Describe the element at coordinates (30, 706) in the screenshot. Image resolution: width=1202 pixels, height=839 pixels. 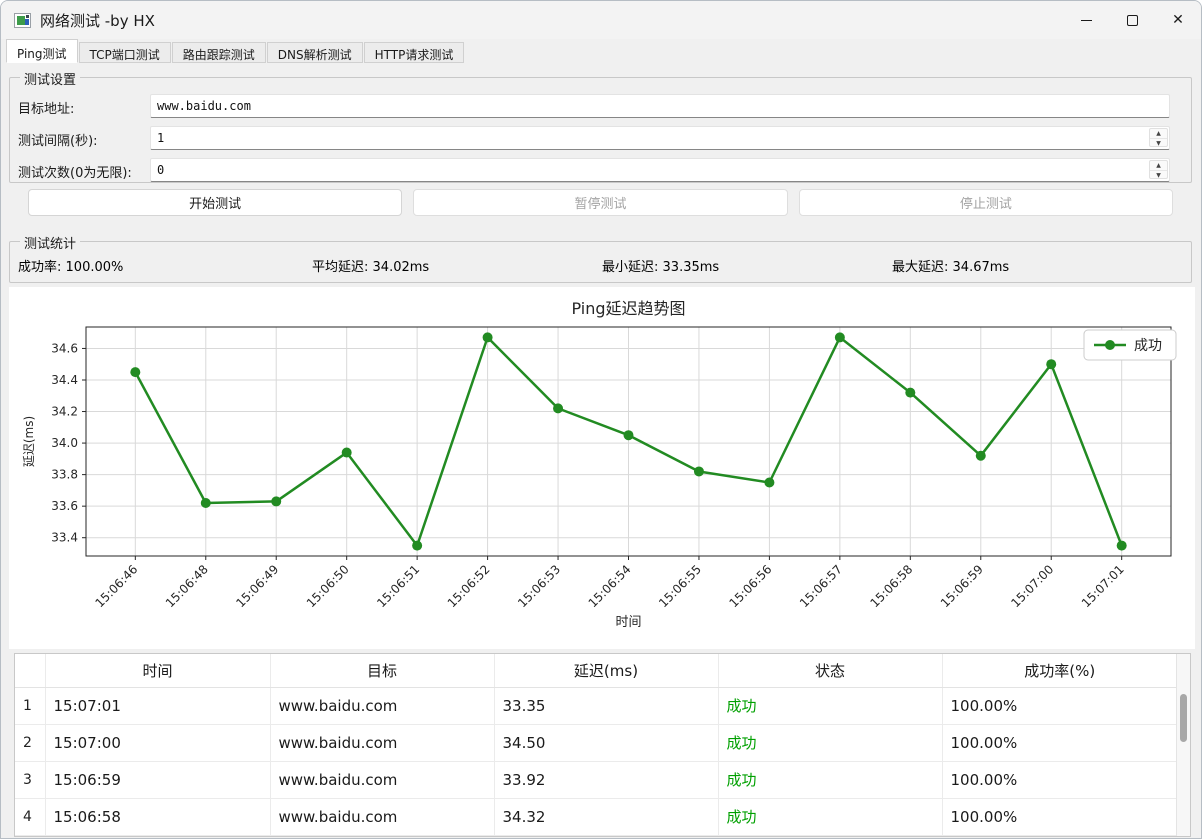
I see `row-number: 1` at that location.